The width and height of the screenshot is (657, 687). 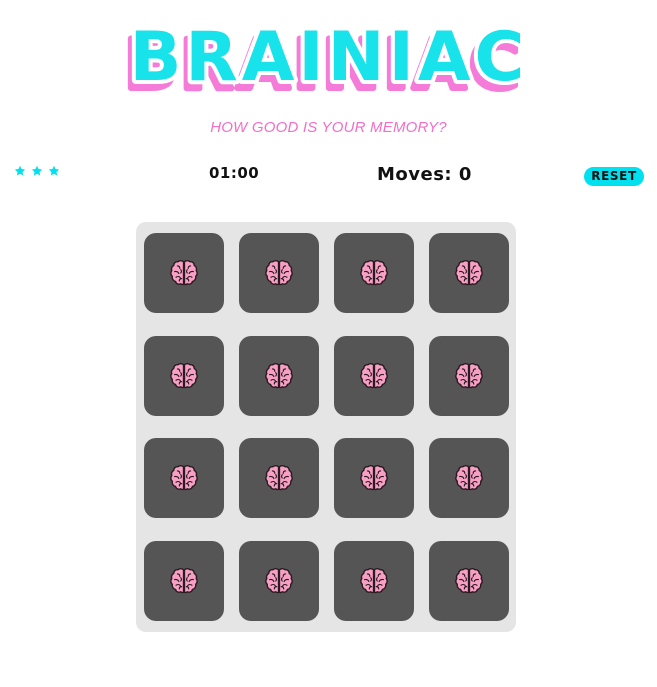 I want to click on game-title-logo: BRAINIAC BRAINIAC BRAINIAC, so click(x=325, y=56).